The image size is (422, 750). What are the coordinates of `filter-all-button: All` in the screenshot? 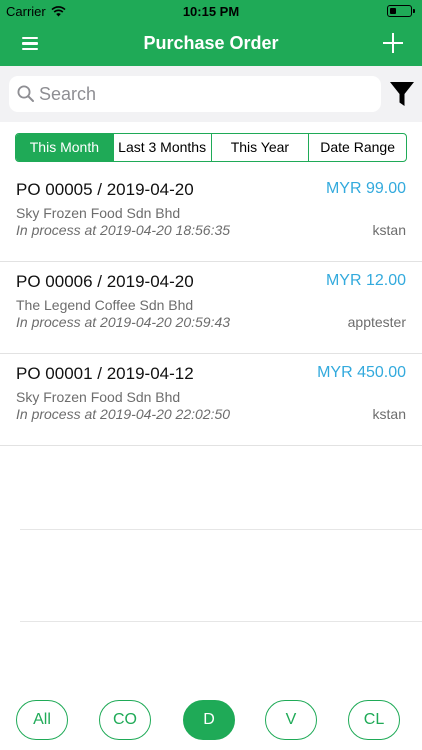 It's located at (42, 720).